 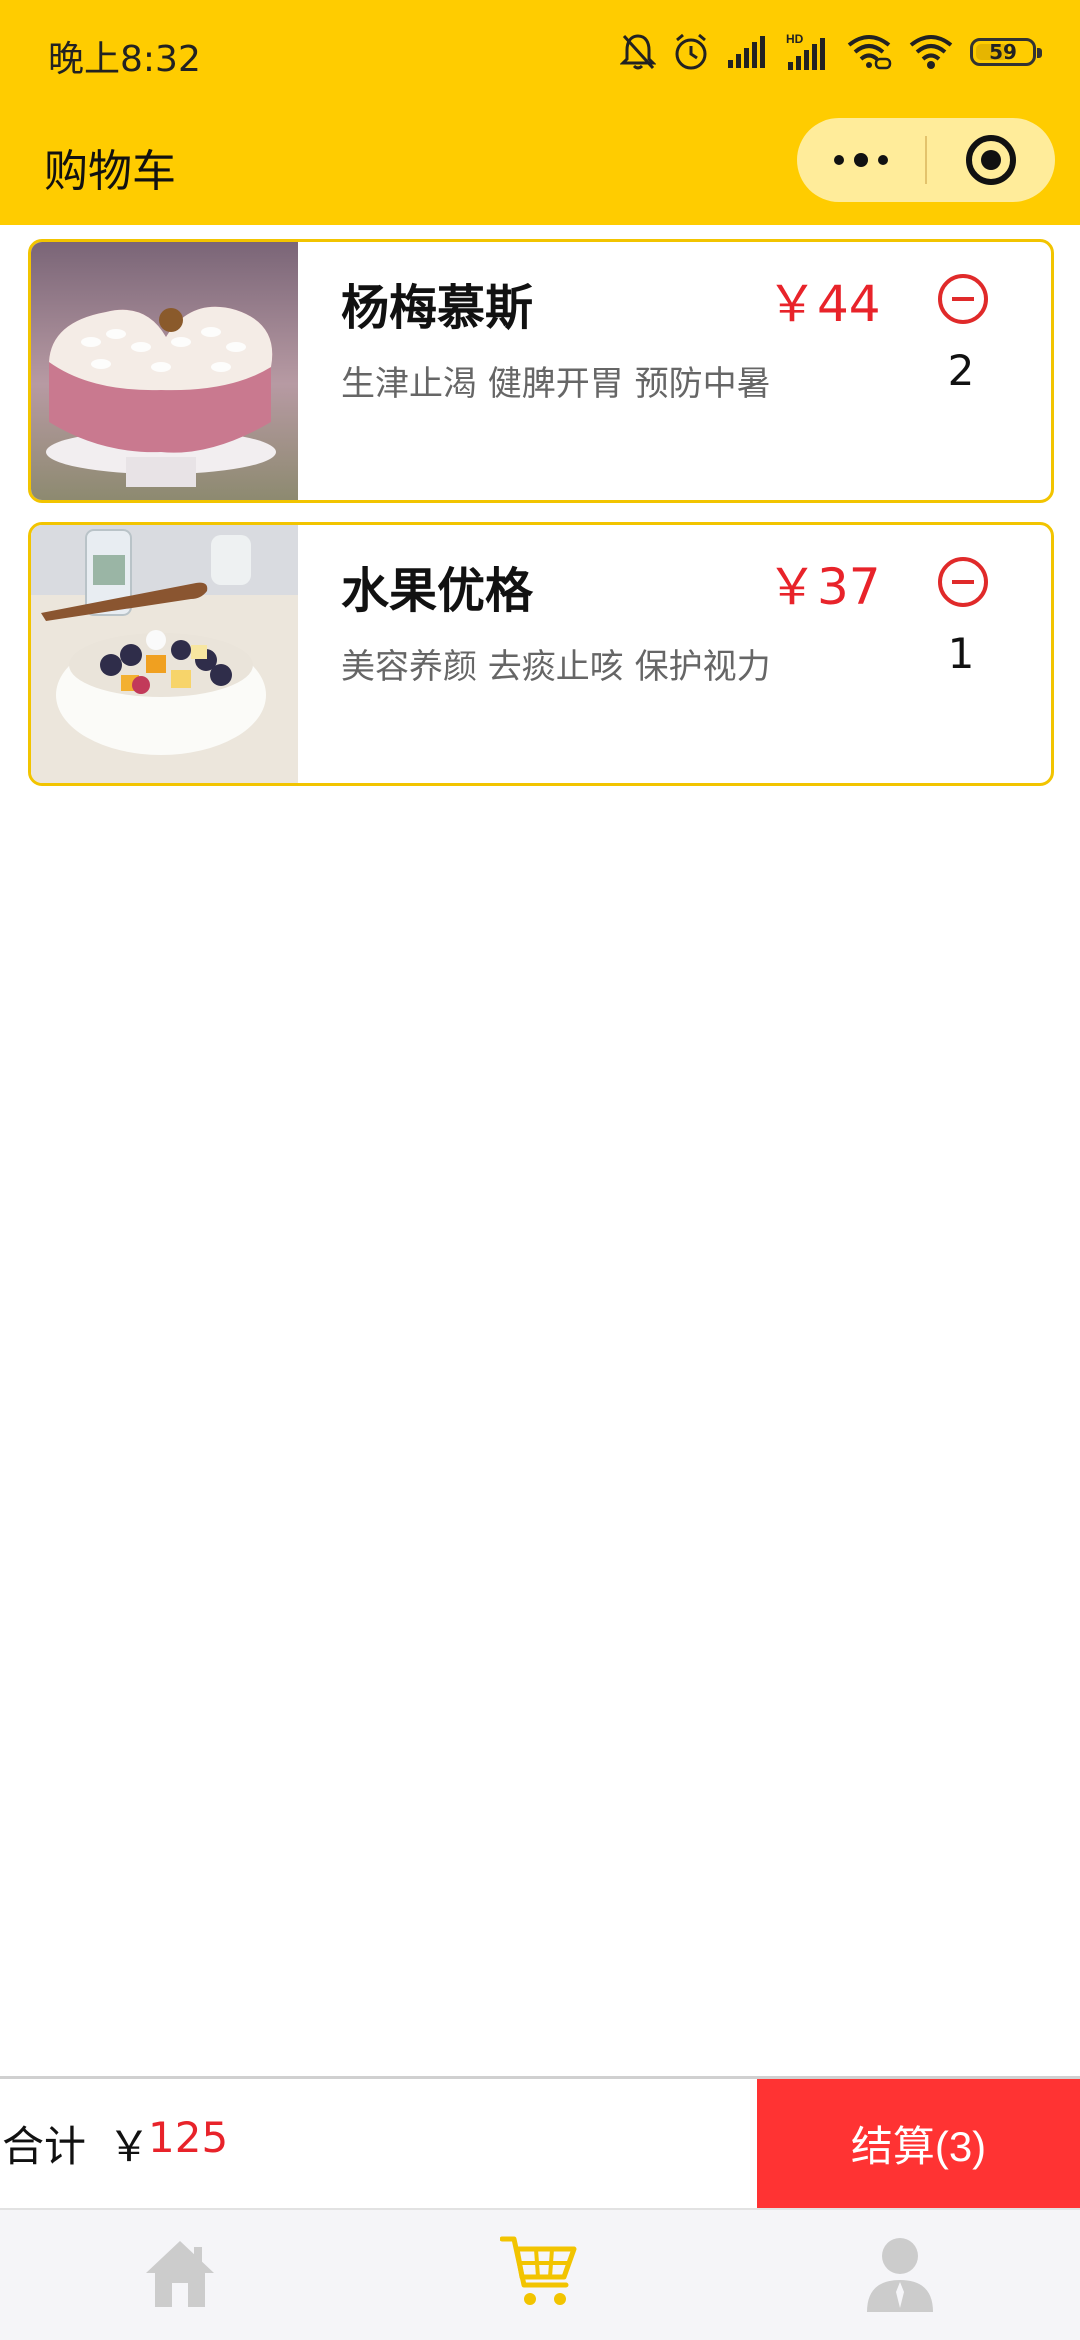 I want to click on tab-bar, so click(x=540, y=2274).